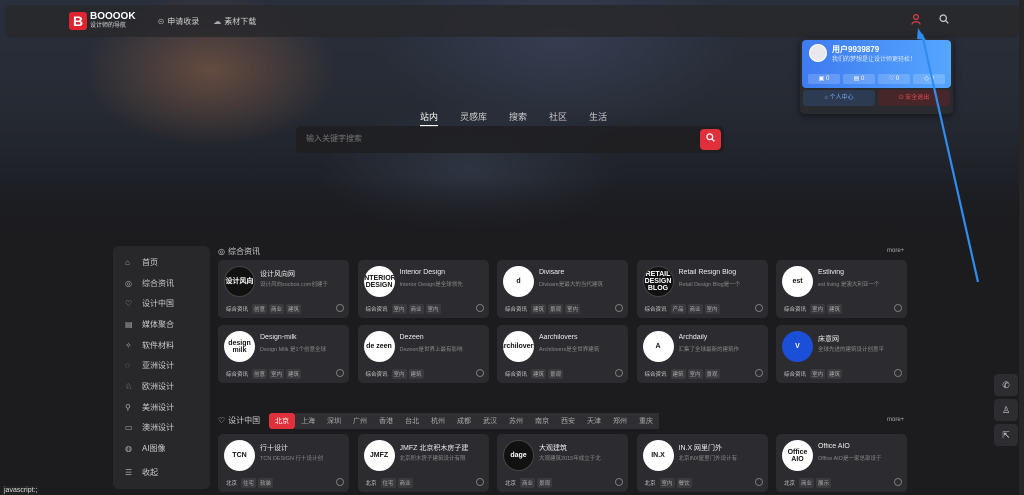 The image size is (1024, 495). What do you see at coordinates (412, 421) in the screenshot?
I see `city-tab: 台北` at bounding box center [412, 421].